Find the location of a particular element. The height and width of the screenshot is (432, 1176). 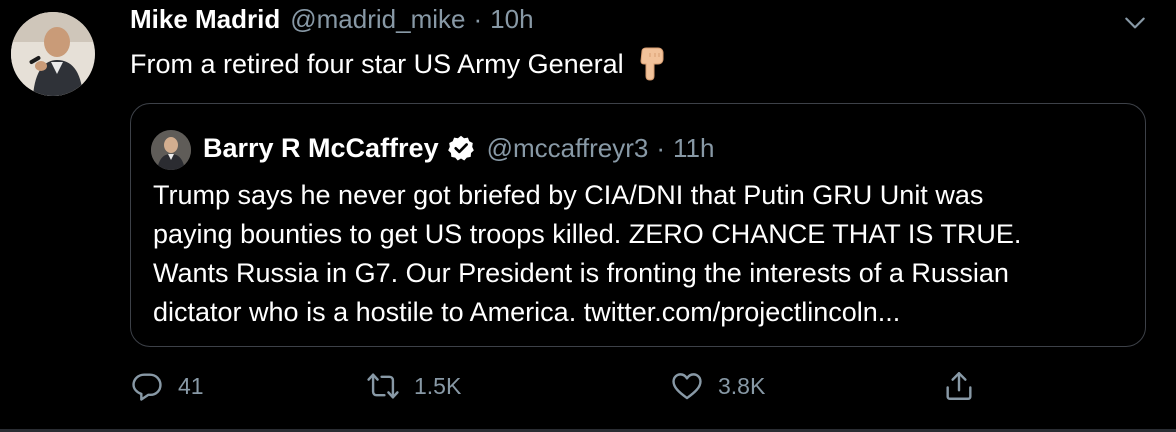

chevron-down-icon is located at coordinates (1135, 23).